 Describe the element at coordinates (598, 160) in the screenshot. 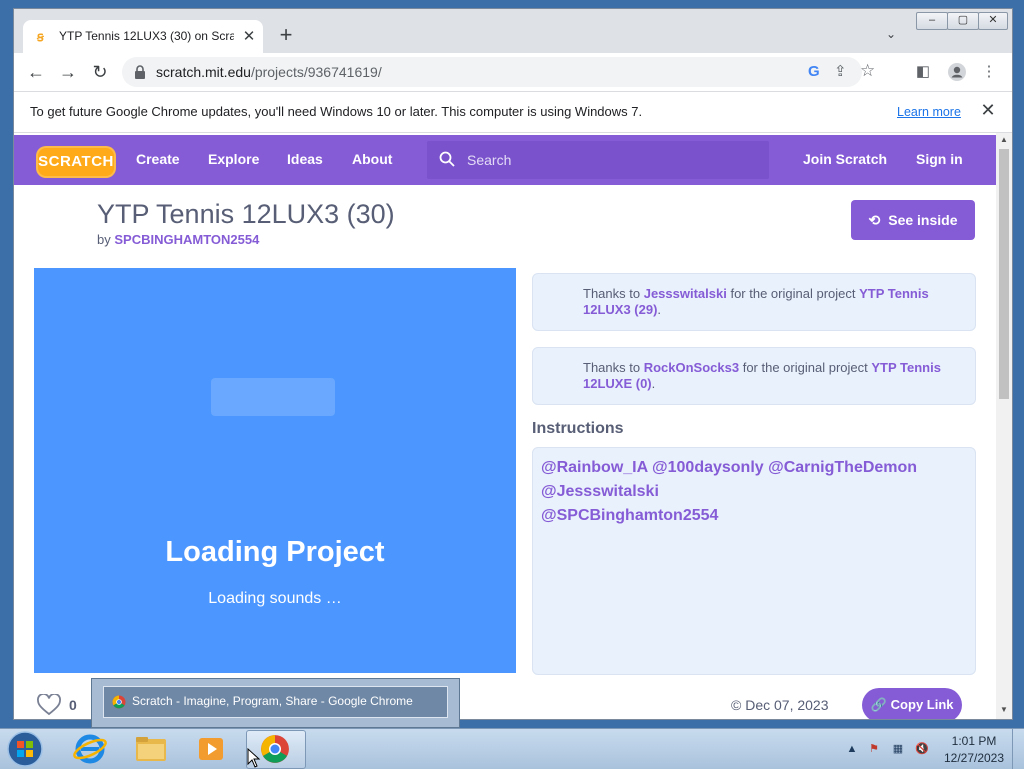

I see `scratch-search-input: Search` at that location.